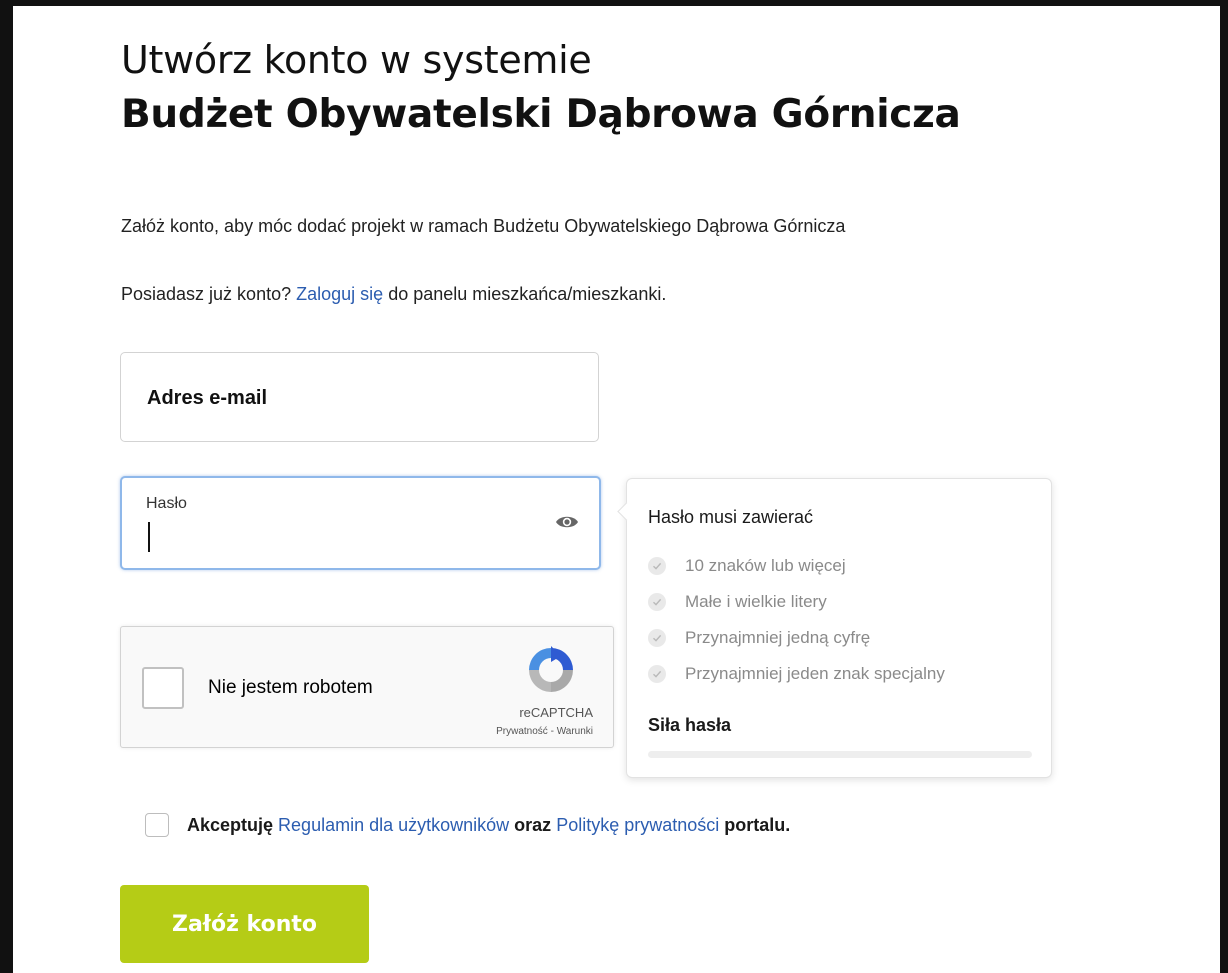  I want to click on recaptcha-brand: reCAPTCHA, so click(556, 712).